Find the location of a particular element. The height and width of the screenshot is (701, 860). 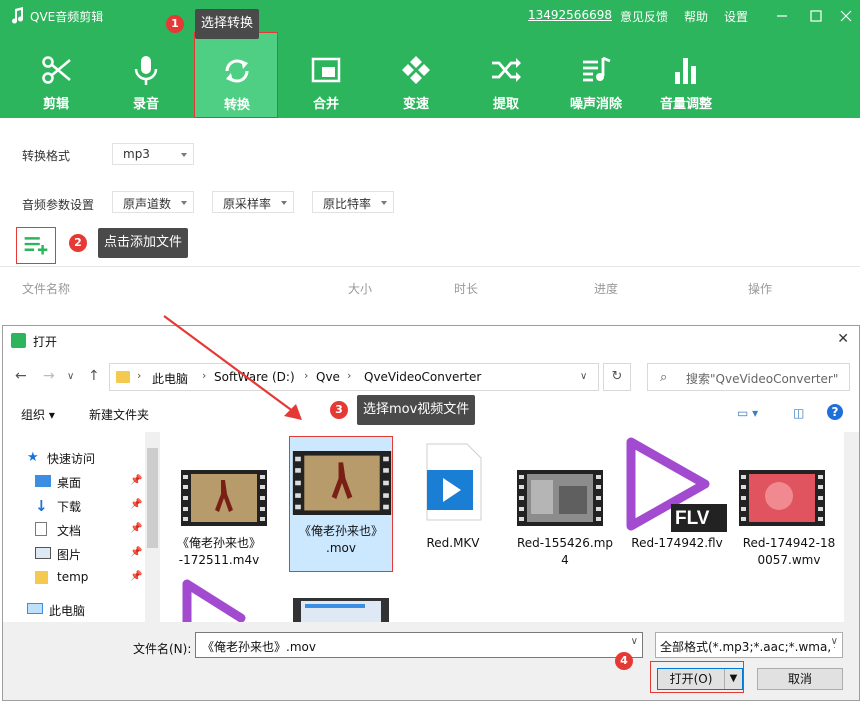

organize-button: 组织 ▾ is located at coordinates (38, 414).